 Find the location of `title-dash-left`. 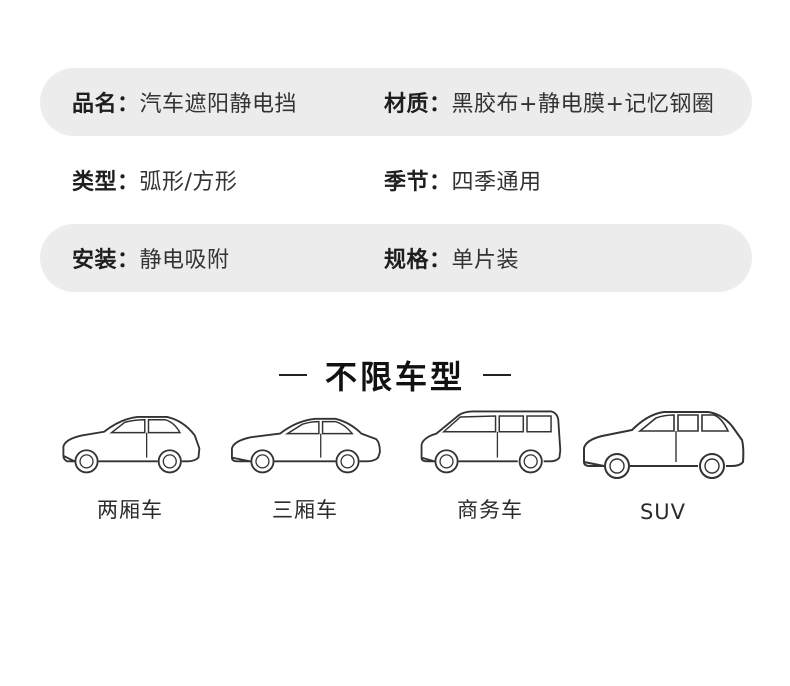

title-dash-left is located at coordinates (292, 375).